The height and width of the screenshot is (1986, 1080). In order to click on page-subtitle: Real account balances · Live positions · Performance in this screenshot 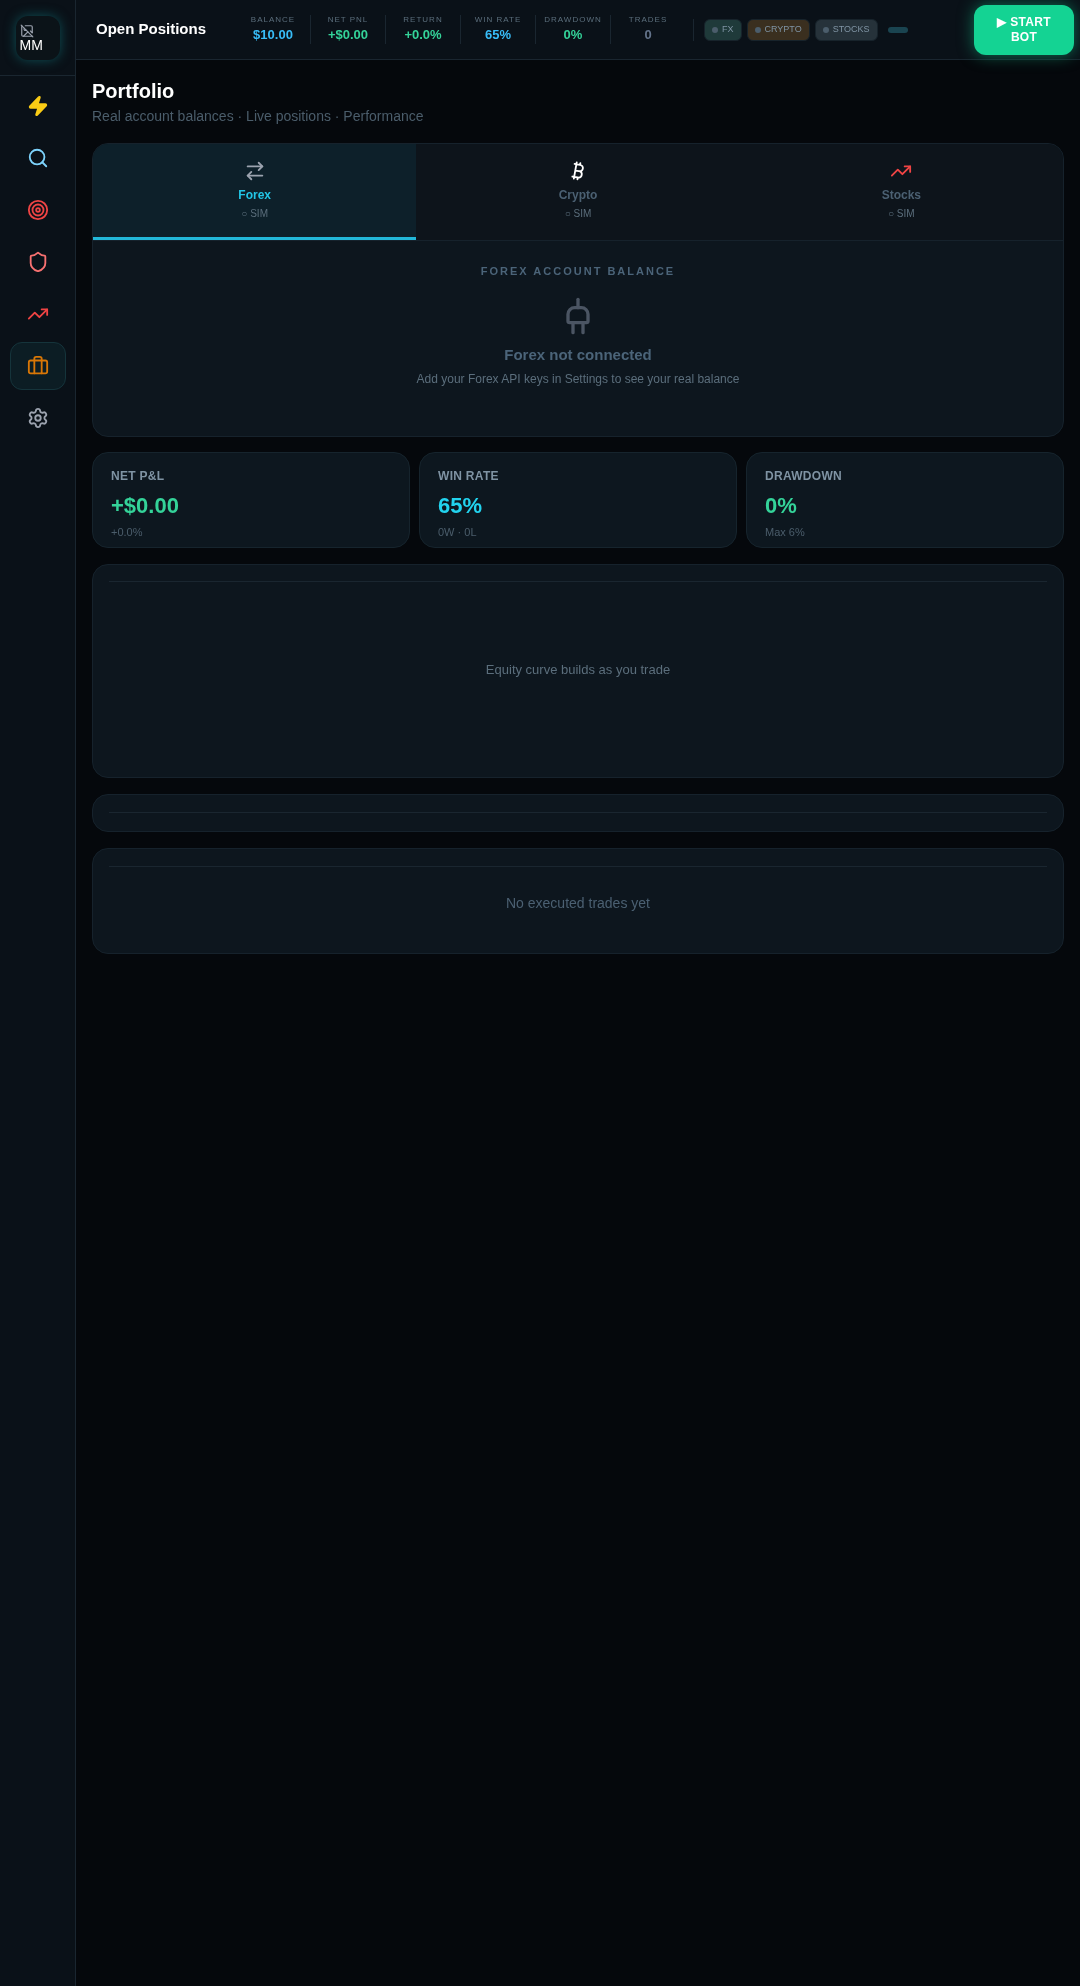, I will do `click(258, 116)`.